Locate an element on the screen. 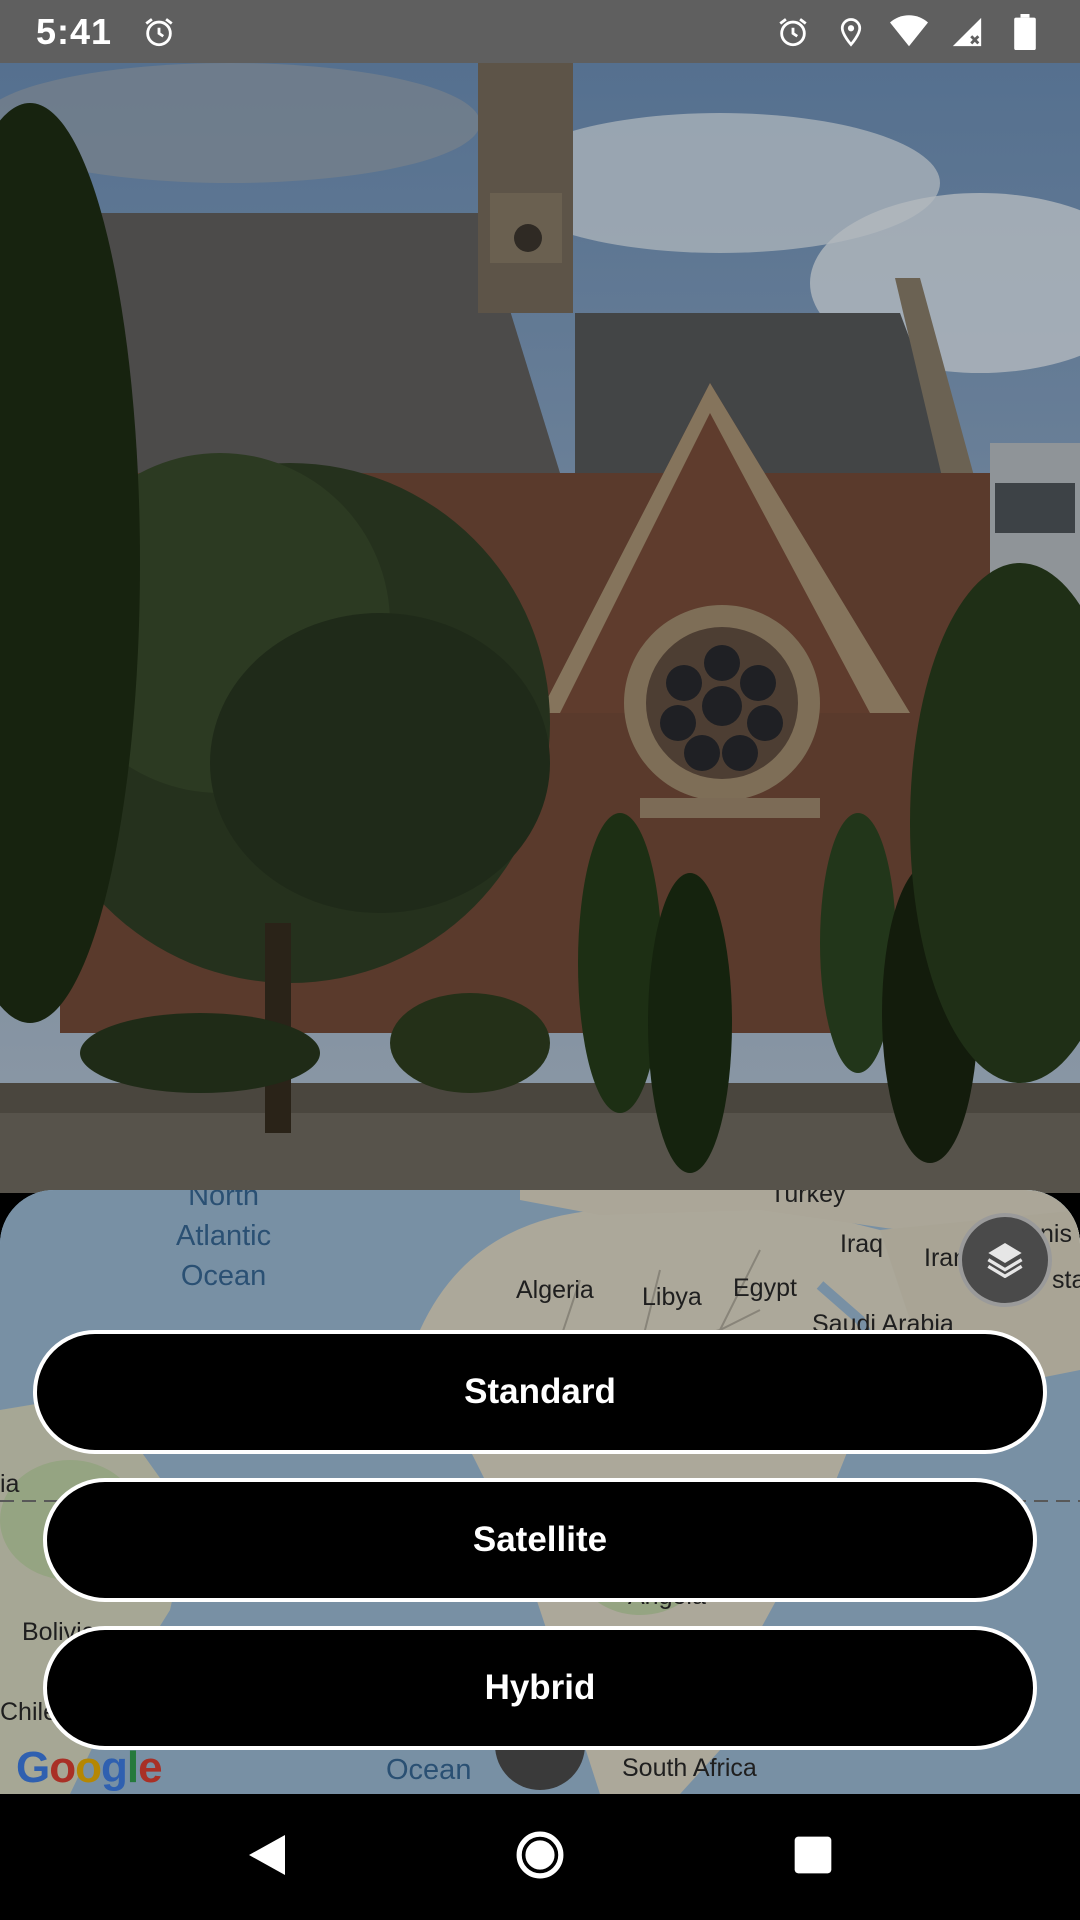  standard-label: Standard is located at coordinates (540, 1391).